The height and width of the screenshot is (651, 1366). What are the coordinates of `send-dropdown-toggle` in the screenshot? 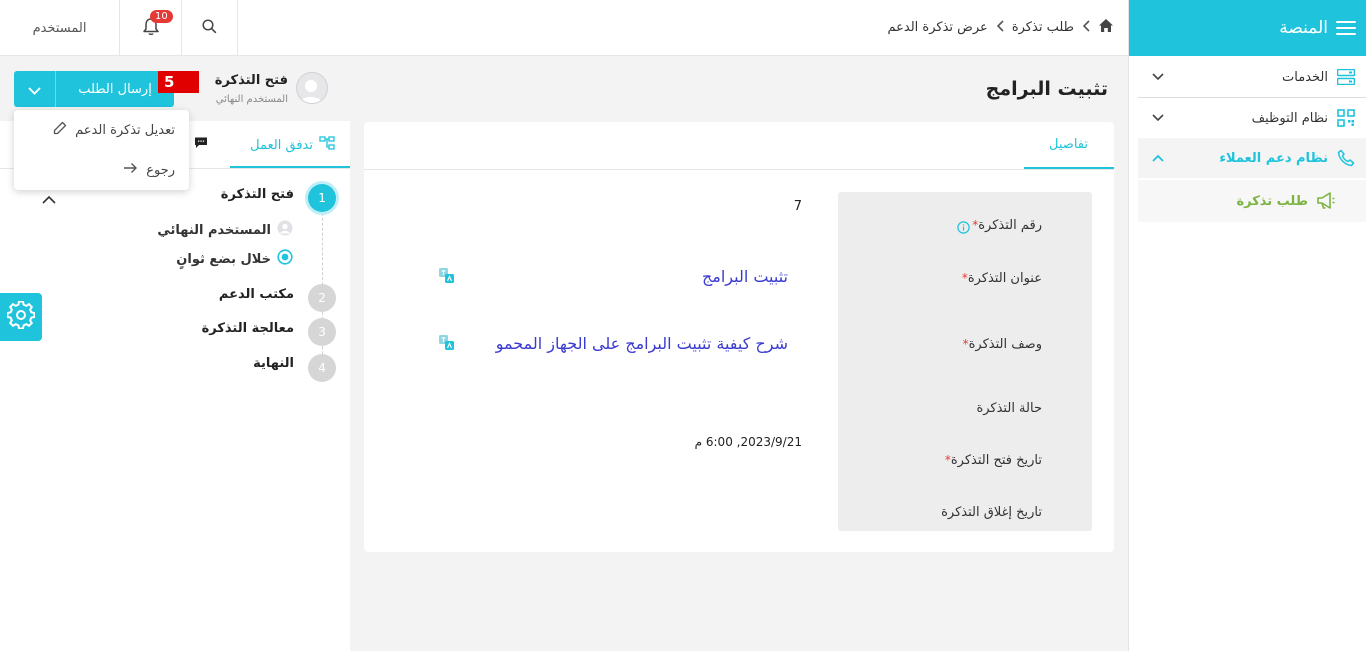 It's located at (35, 89).